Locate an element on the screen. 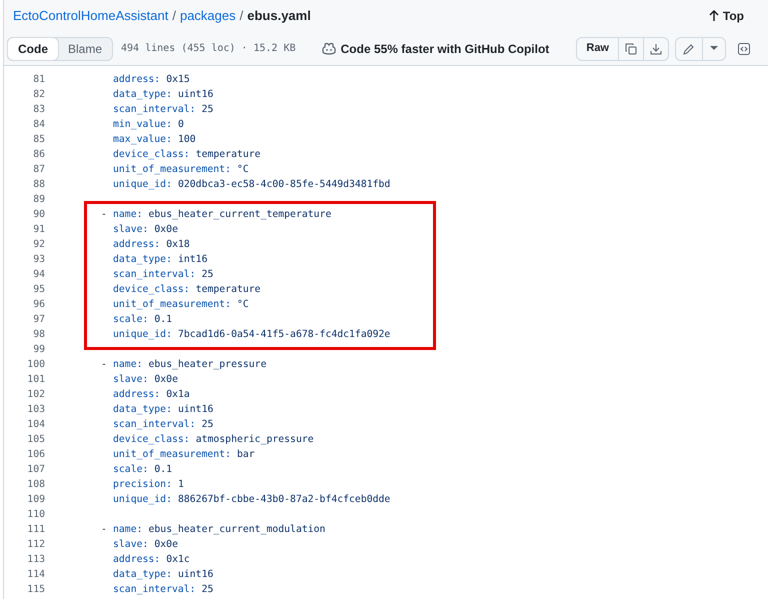  line-number: 89 is located at coordinates (38, 200).